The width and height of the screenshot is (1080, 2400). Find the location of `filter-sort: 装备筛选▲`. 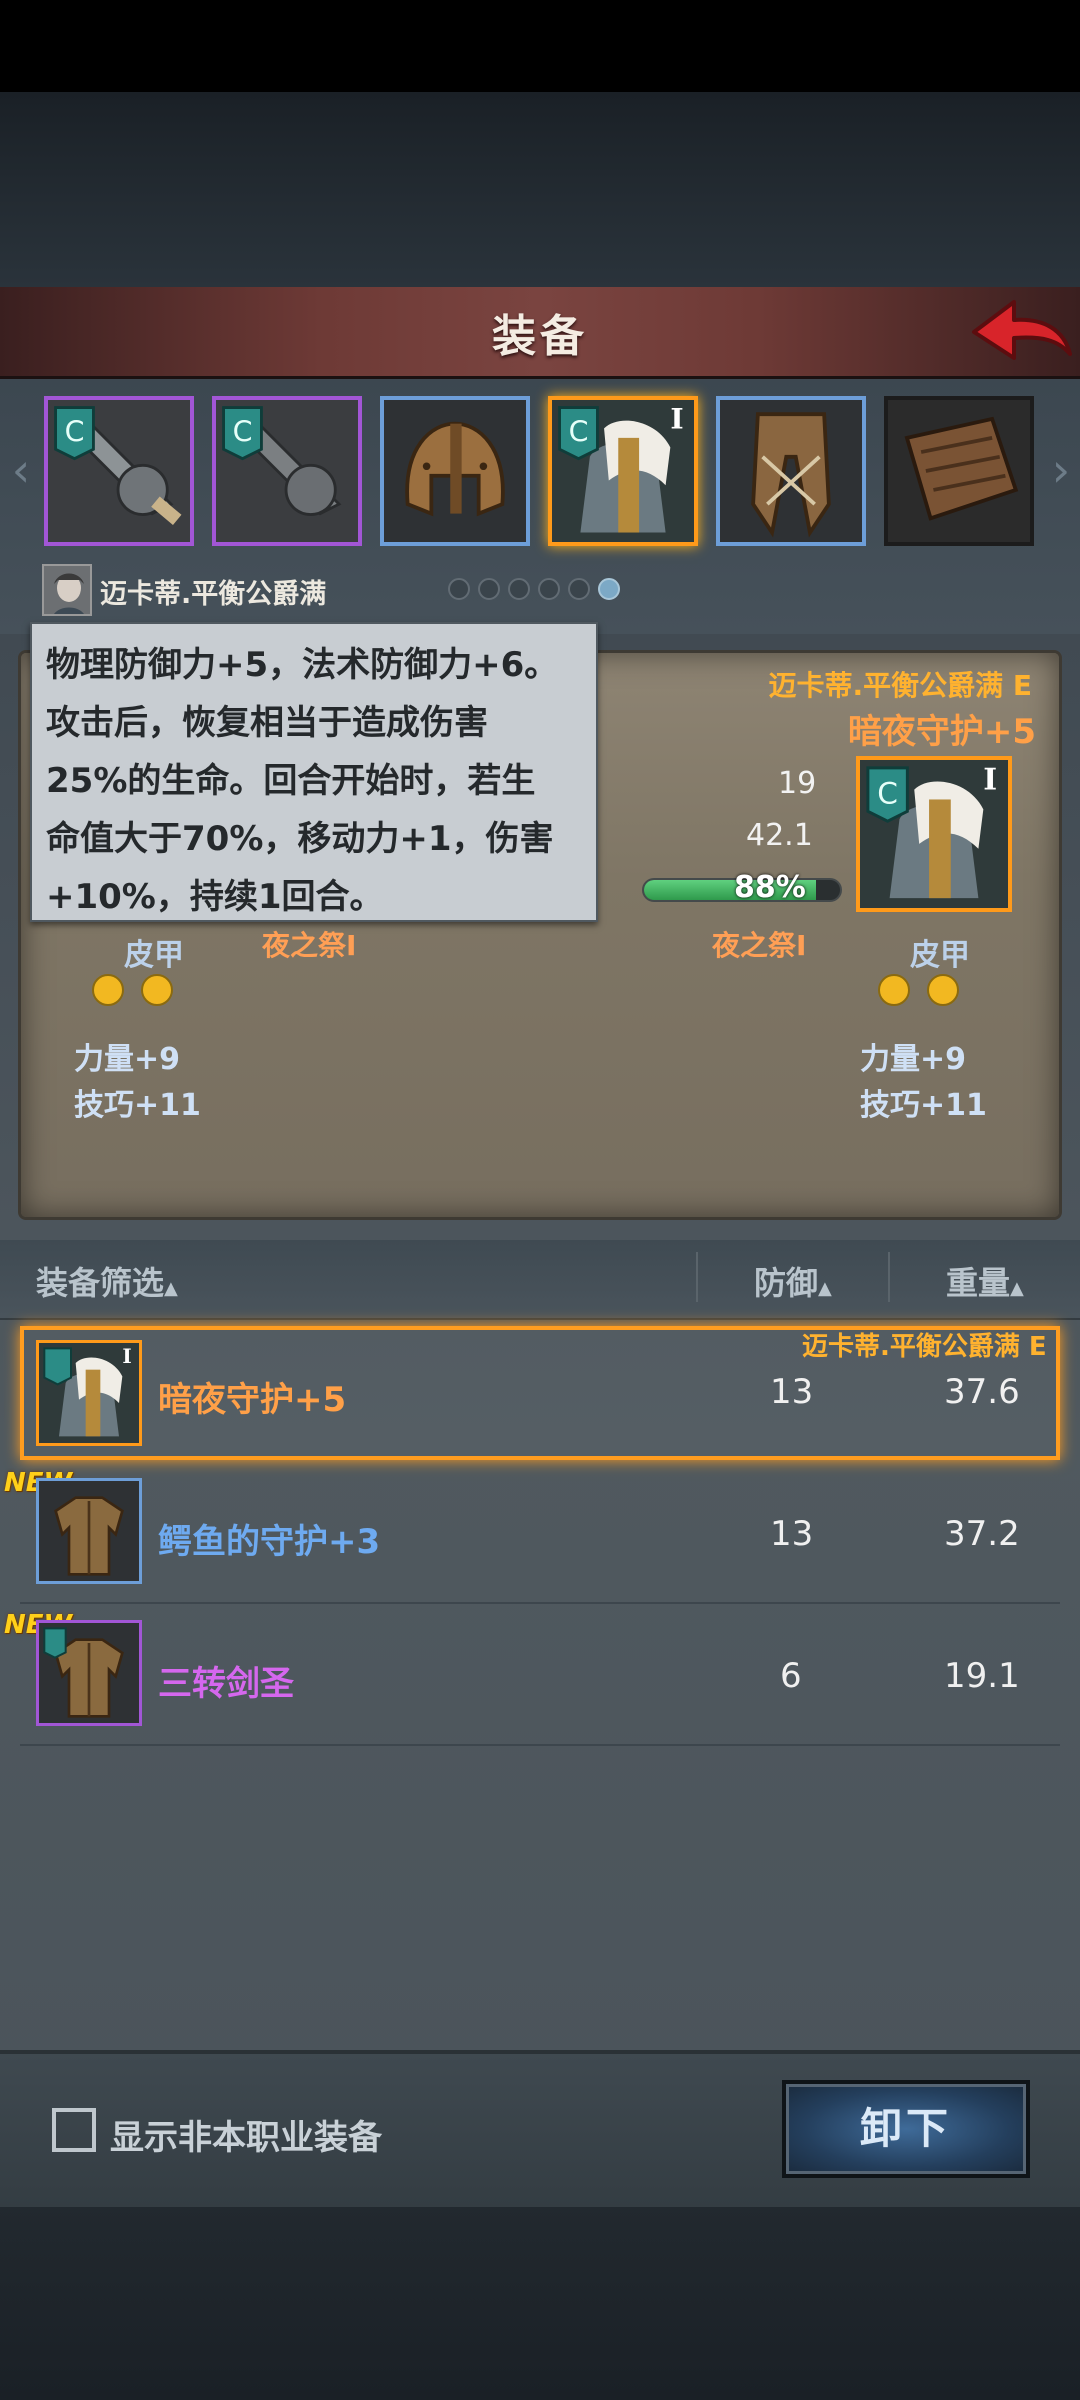

filter-sort: 装备筛选▲ is located at coordinates (107, 1281).